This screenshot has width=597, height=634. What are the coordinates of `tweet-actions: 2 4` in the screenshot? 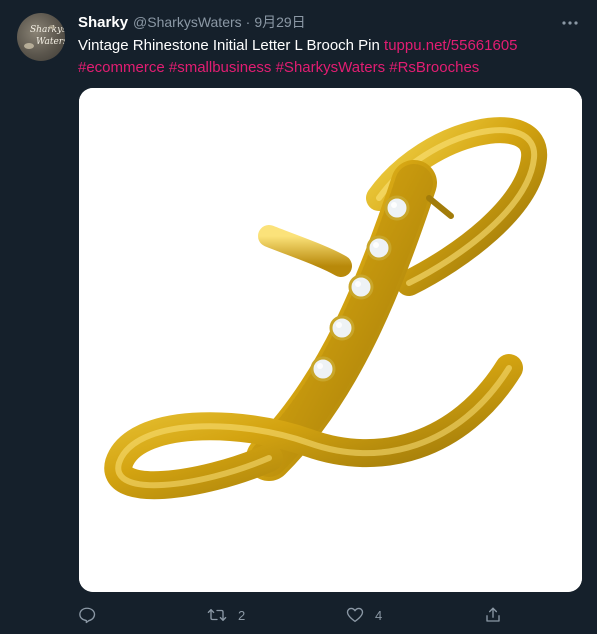 It's located at (293, 615).